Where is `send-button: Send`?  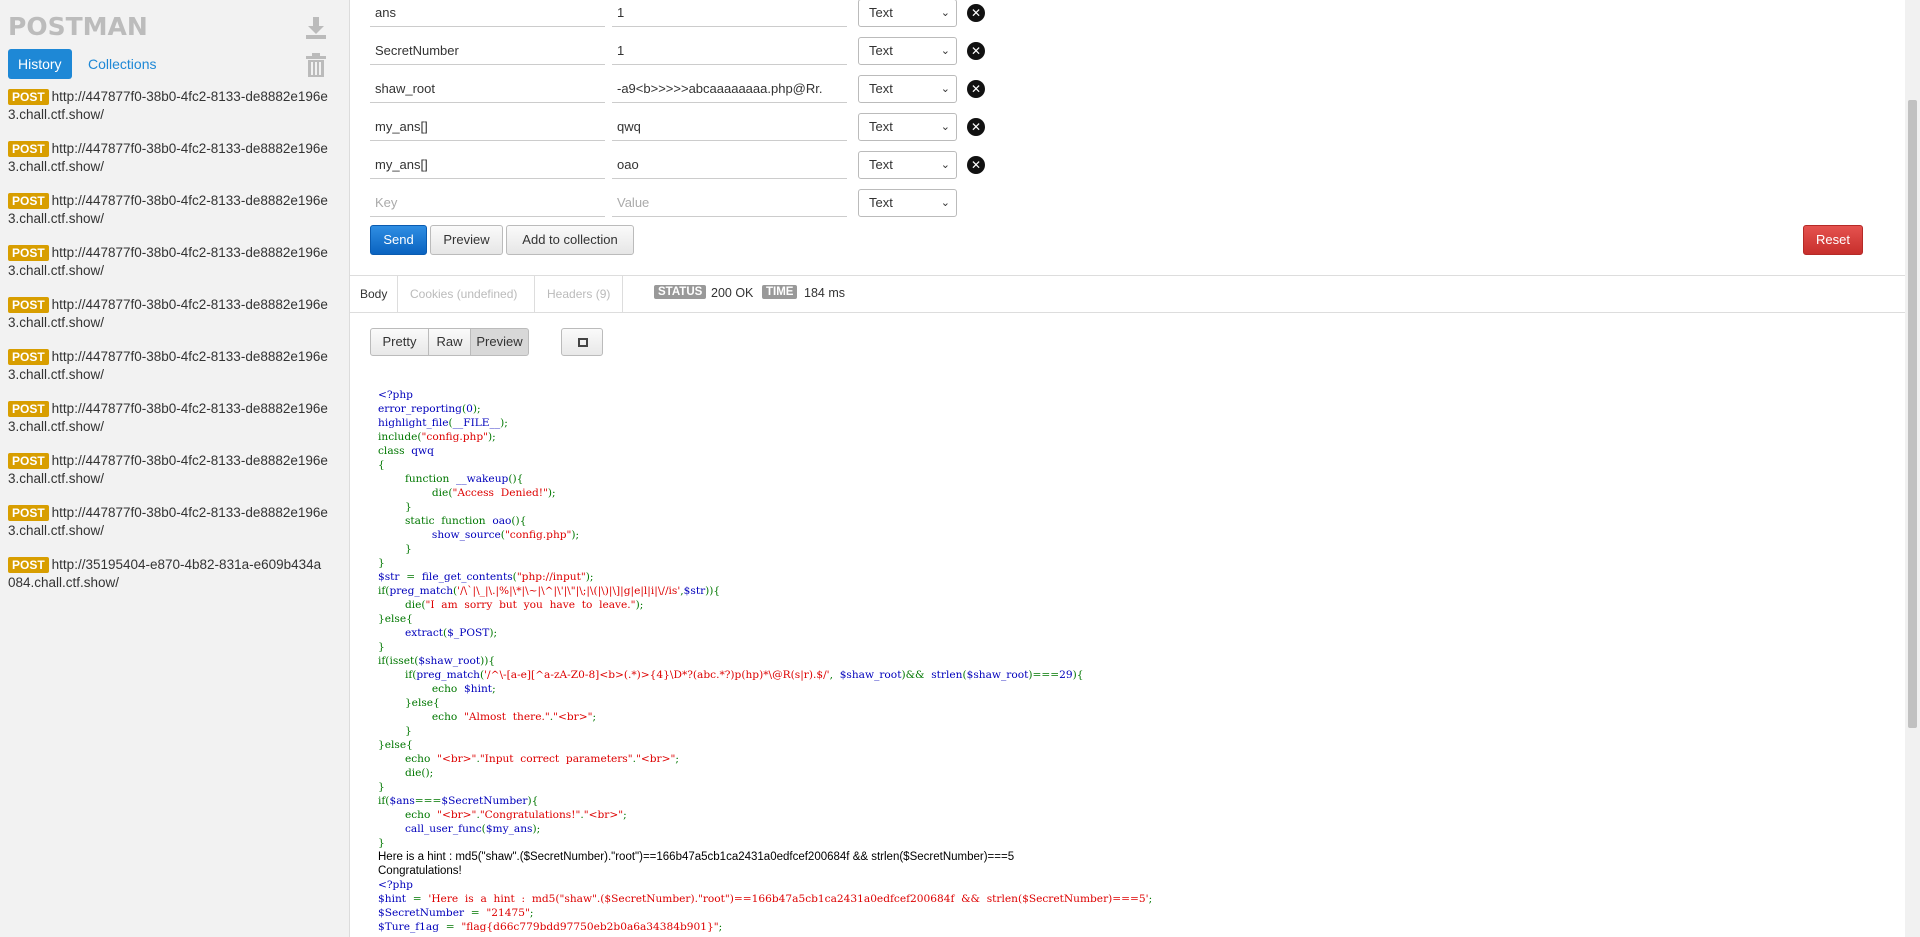 send-button: Send is located at coordinates (398, 240).